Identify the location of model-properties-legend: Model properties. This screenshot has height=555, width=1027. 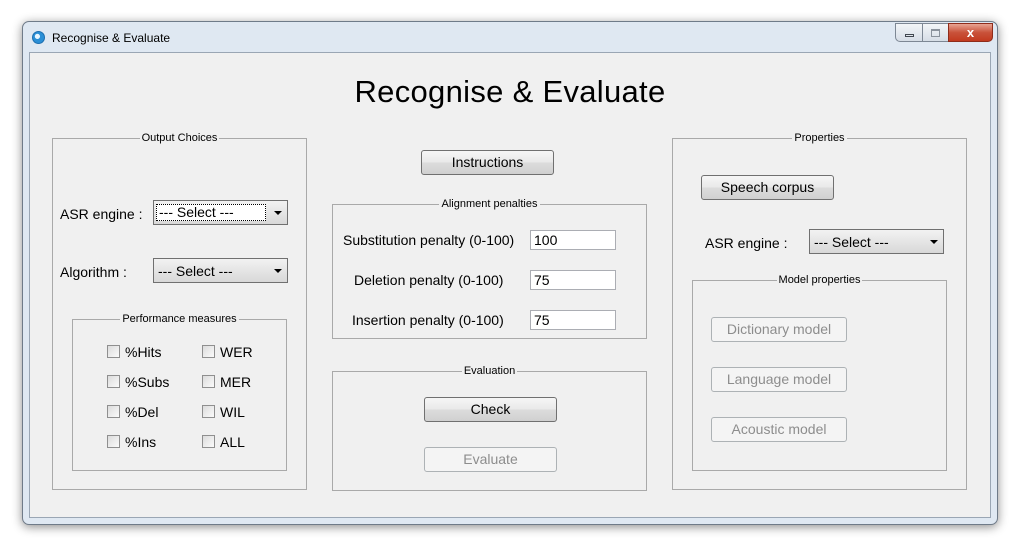
(819, 280).